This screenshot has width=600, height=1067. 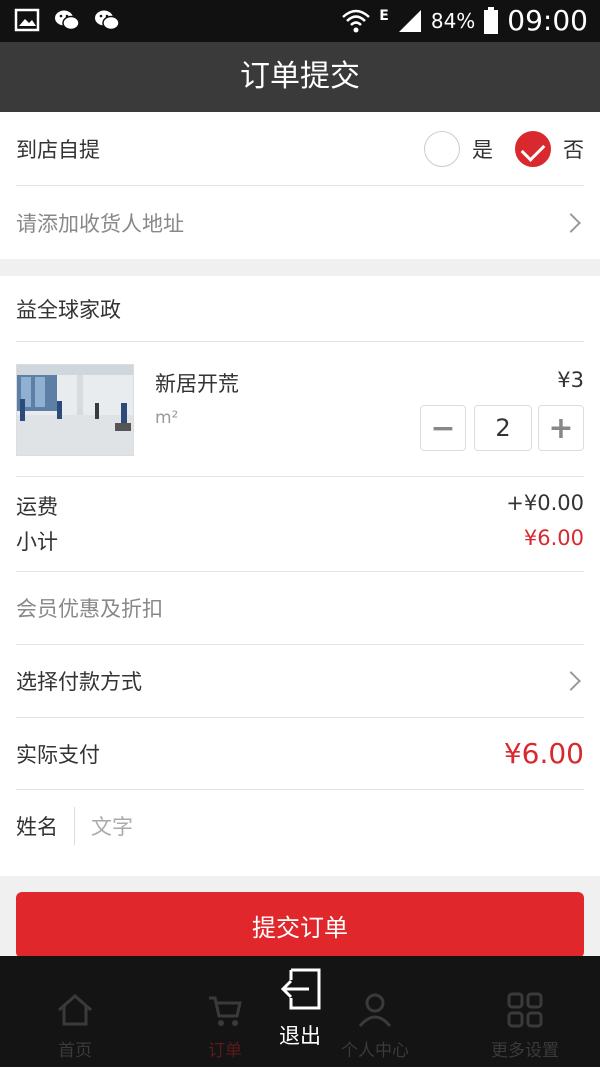 I want to click on exit-label: 退出, so click(x=300, y=1036).